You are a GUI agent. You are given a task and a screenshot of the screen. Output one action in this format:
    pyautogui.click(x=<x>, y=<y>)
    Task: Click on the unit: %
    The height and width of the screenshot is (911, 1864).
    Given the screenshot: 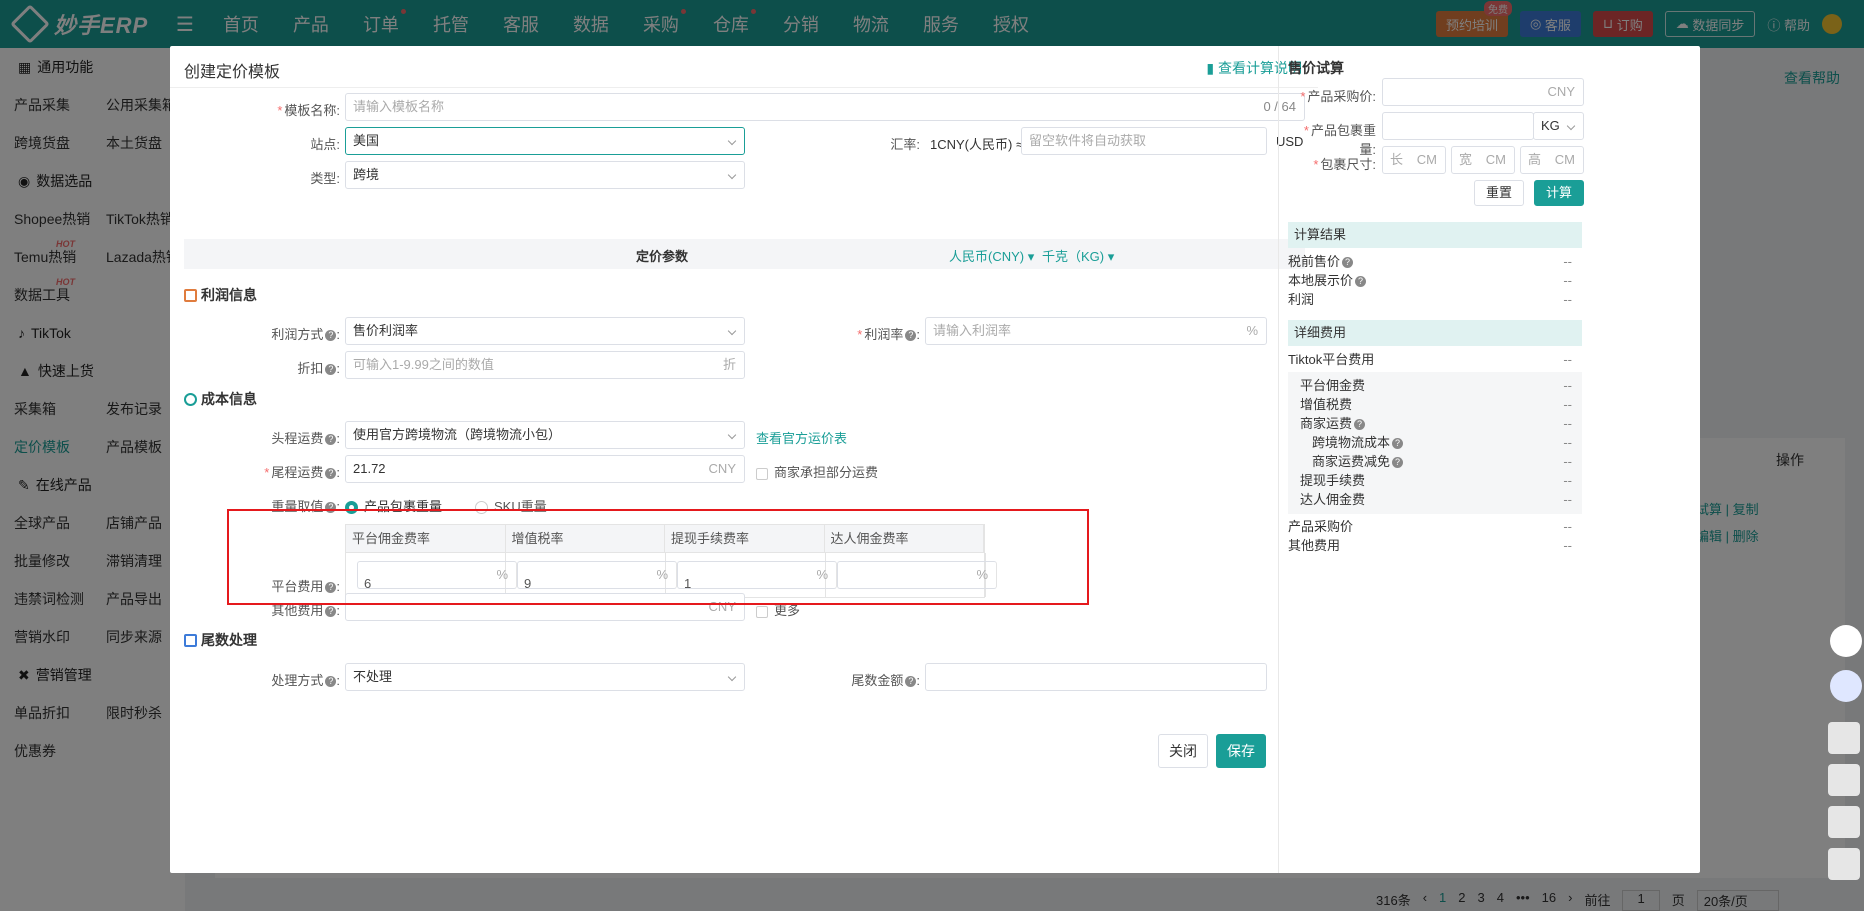 What is the action you would take?
    pyautogui.click(x=1252, y=330)
    